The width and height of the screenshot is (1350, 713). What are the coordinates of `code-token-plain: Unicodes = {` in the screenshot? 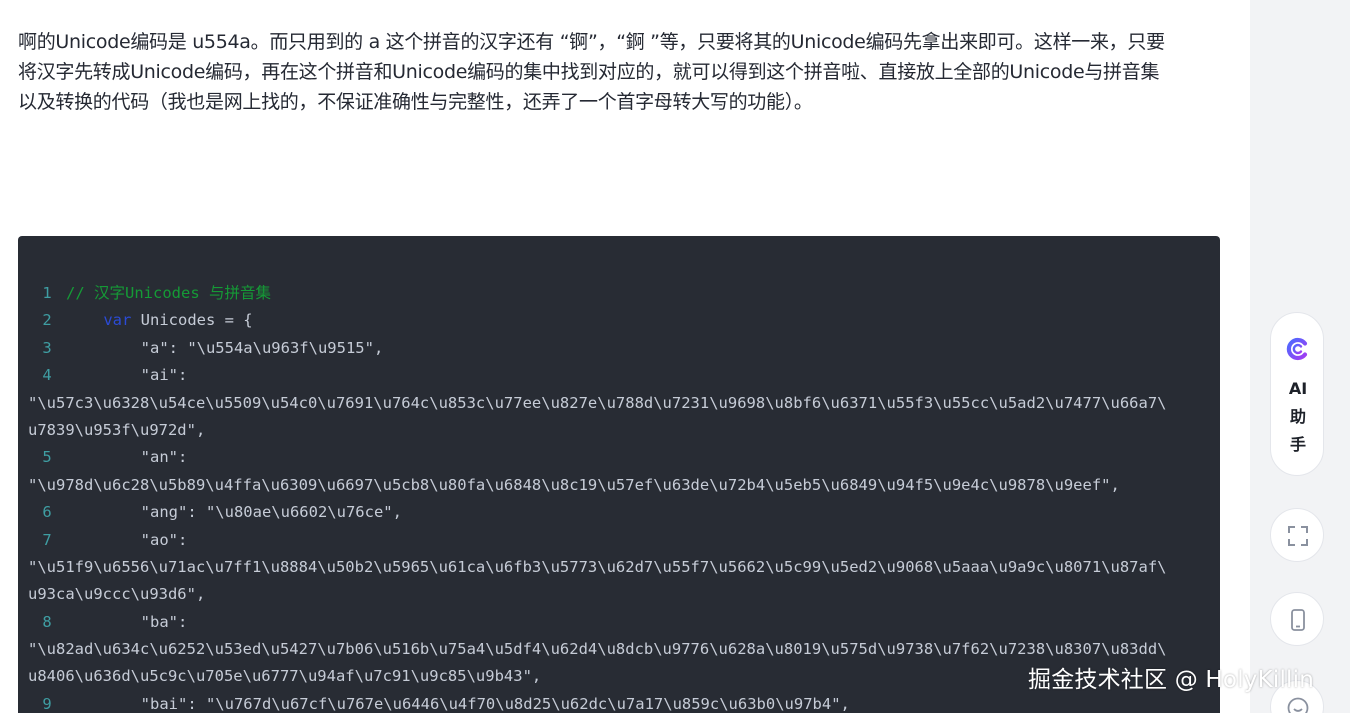 It's located at (192, 320).